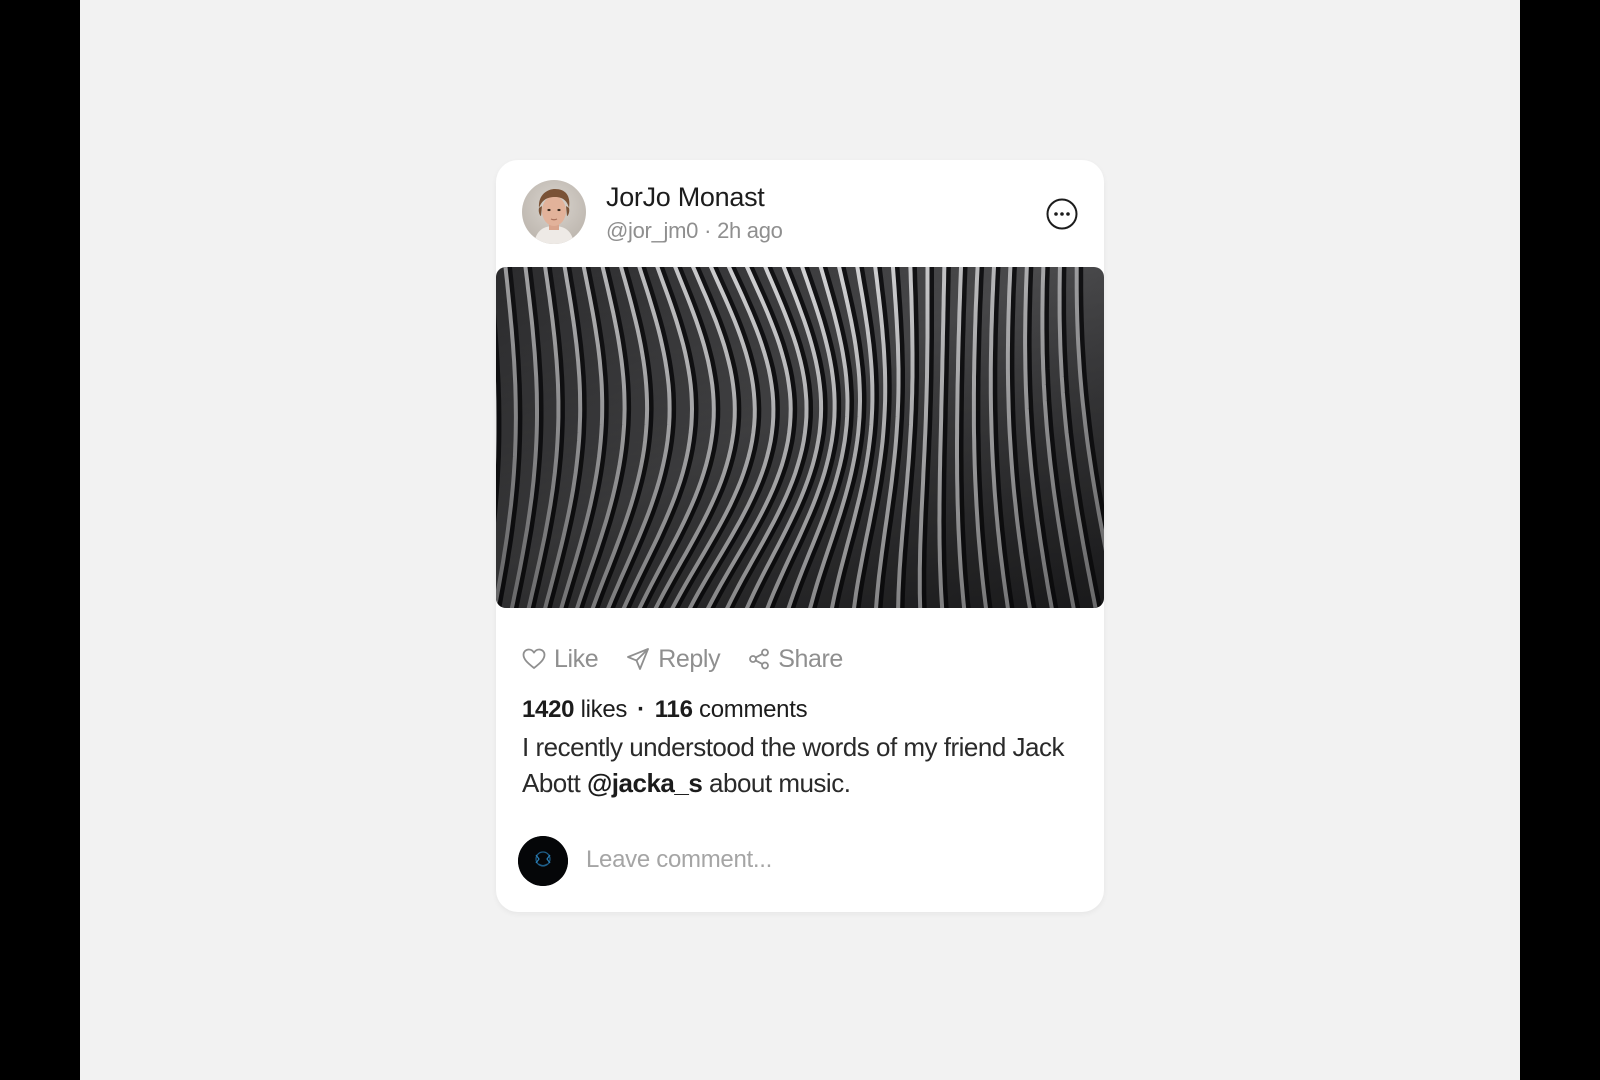  Describe the element at coordinates (673, 709) in the screenshot. I see `comments-count: 116` at that location.